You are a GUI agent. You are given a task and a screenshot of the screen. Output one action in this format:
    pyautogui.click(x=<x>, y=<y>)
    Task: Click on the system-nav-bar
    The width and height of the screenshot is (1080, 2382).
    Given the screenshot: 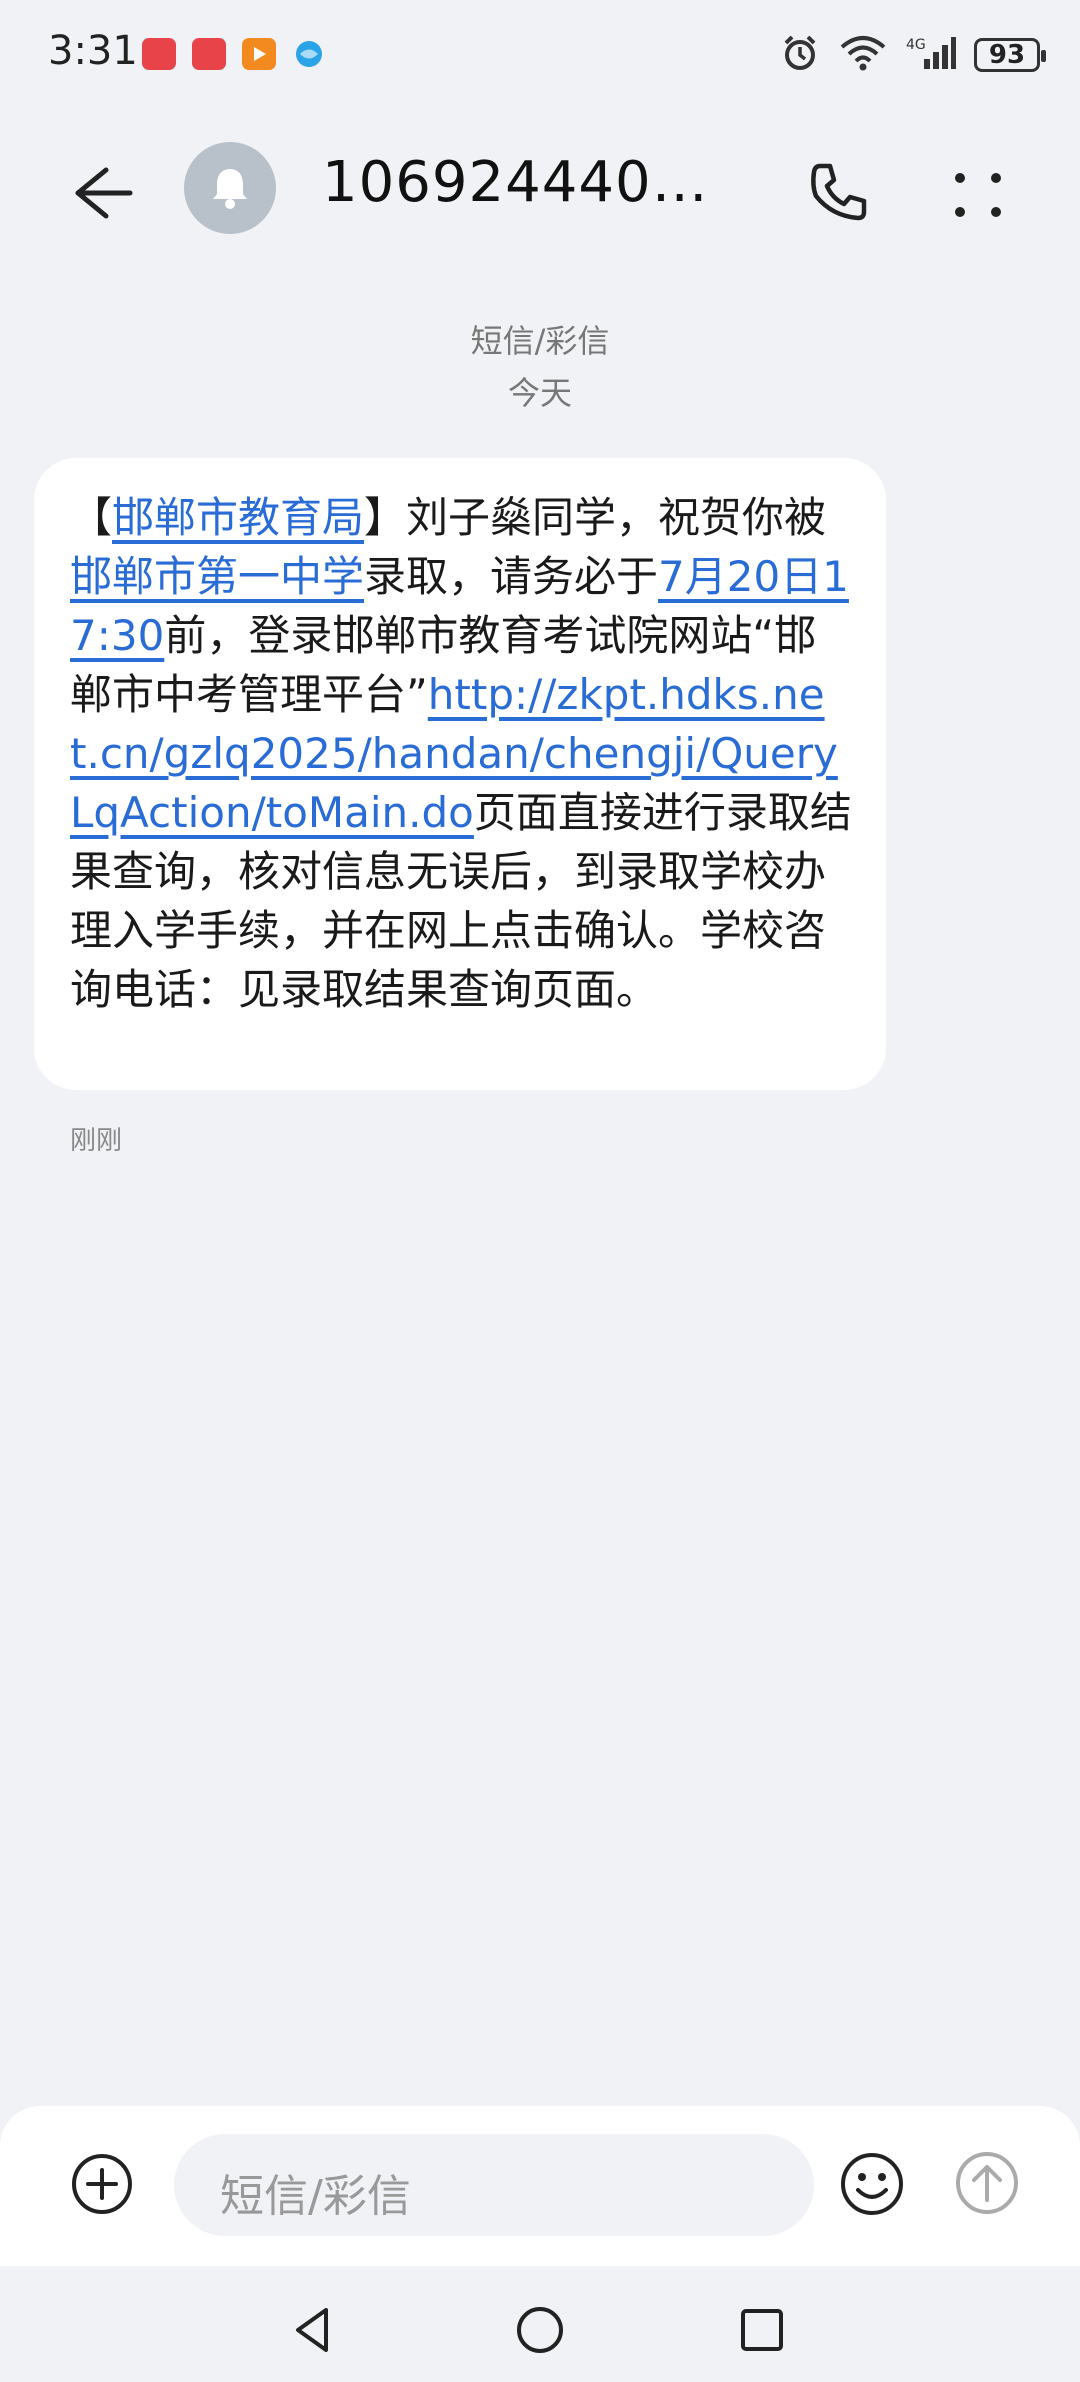 What is the action you would take?
    pyautogui.click(x=540, y=2324)
    